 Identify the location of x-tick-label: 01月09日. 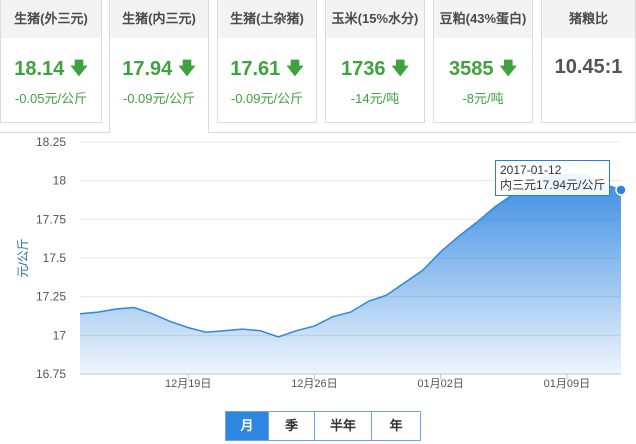
(567, 384).